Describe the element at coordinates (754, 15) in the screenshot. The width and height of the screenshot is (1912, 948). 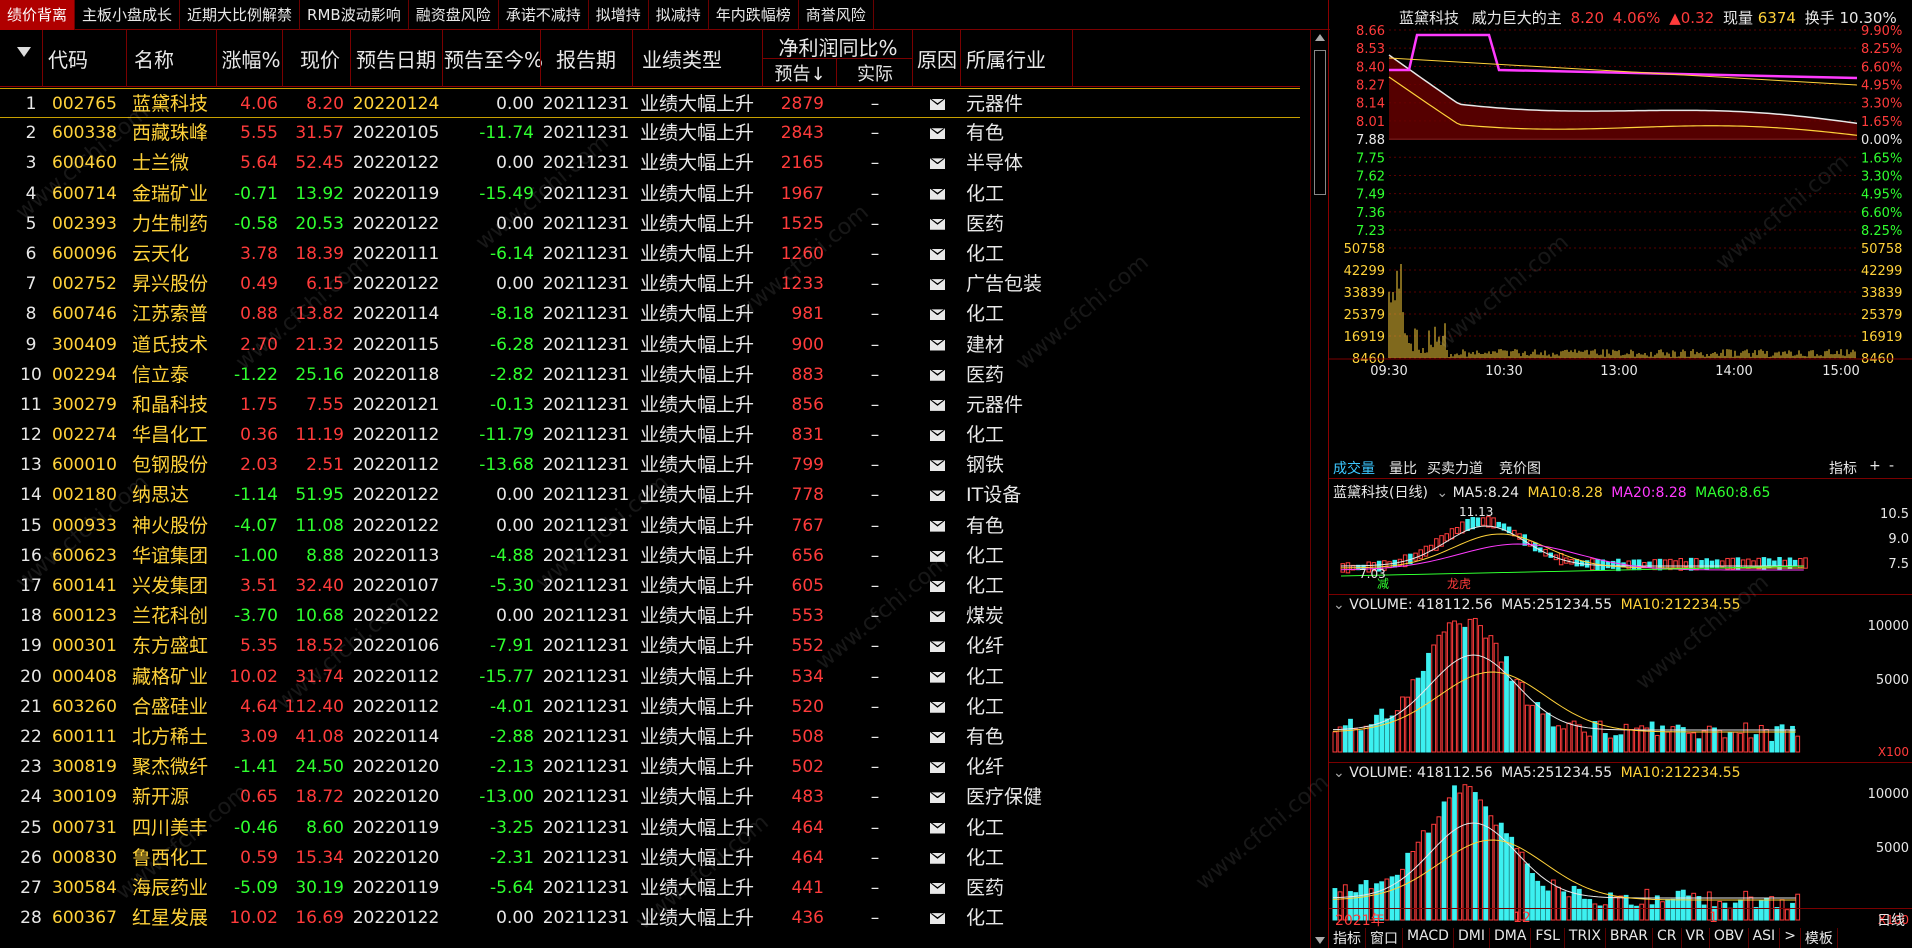
I see `tab-8: 年内跌幅榜` at that location.